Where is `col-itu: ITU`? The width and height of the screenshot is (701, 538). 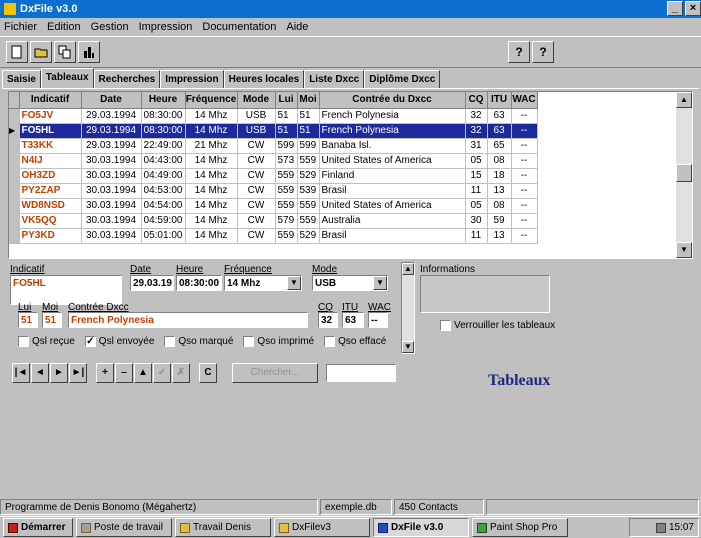 col-itu: ITU is located at coordinates (499, 100).